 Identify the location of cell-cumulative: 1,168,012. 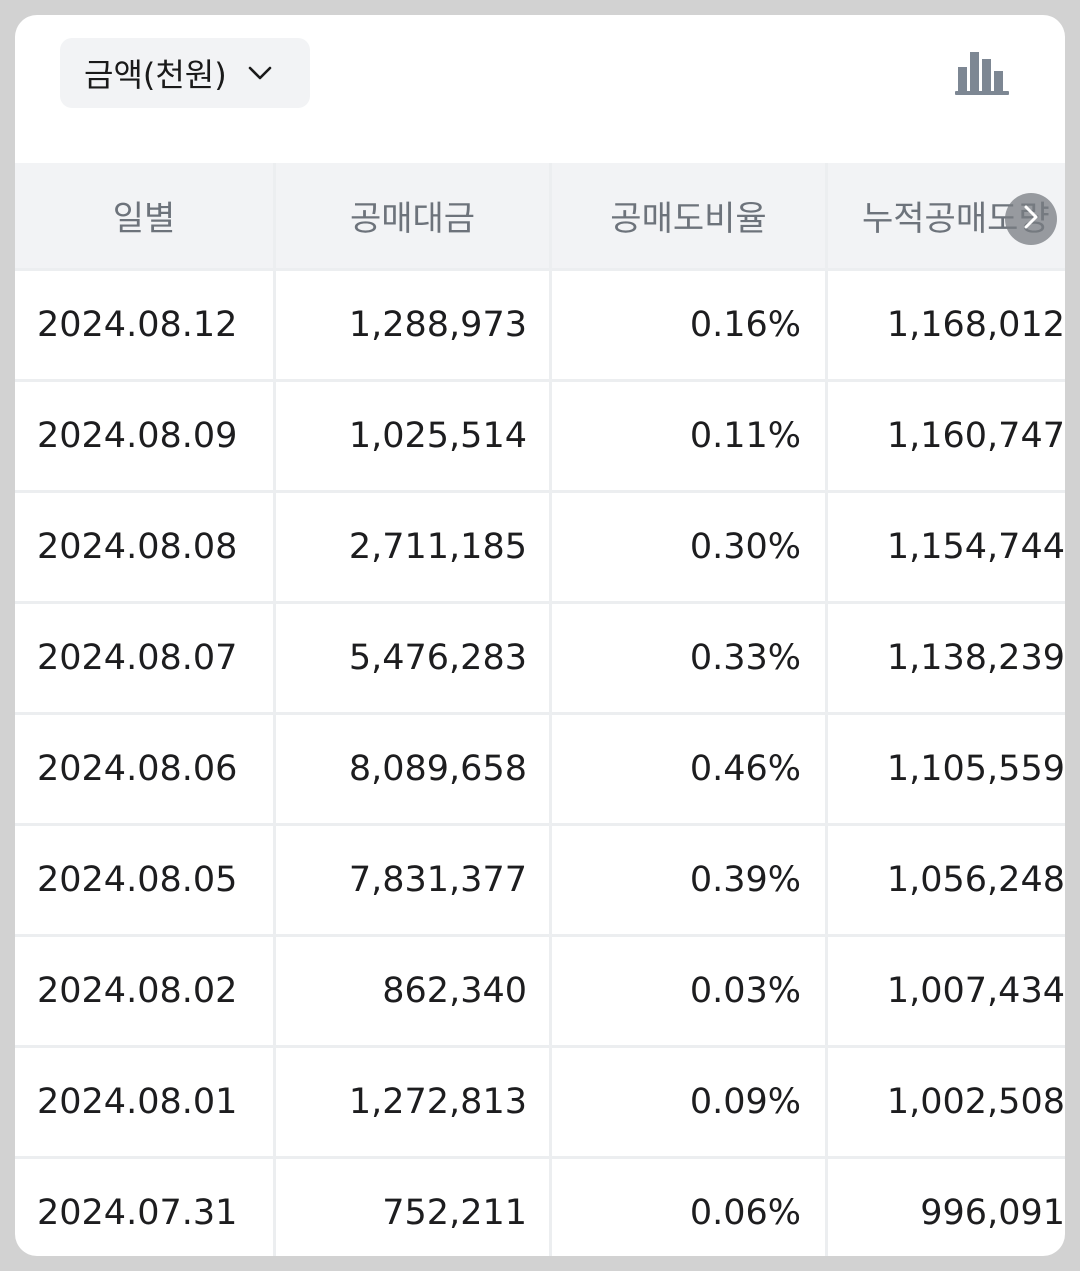
(975, 325).